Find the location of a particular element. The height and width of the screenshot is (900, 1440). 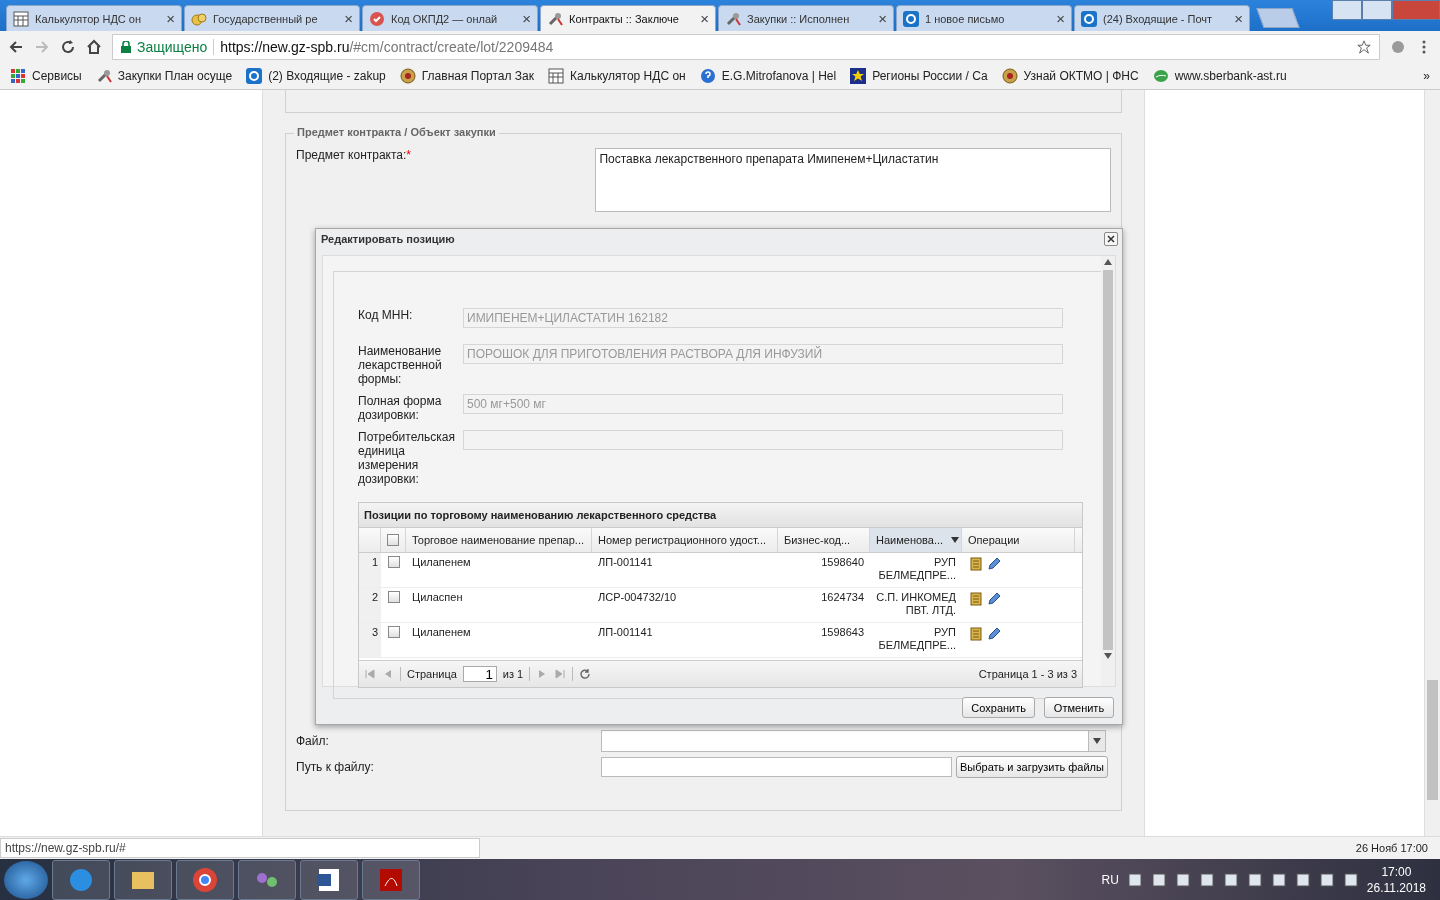

field-label: Предмет контракта:* is located at coordinates (354, 156).